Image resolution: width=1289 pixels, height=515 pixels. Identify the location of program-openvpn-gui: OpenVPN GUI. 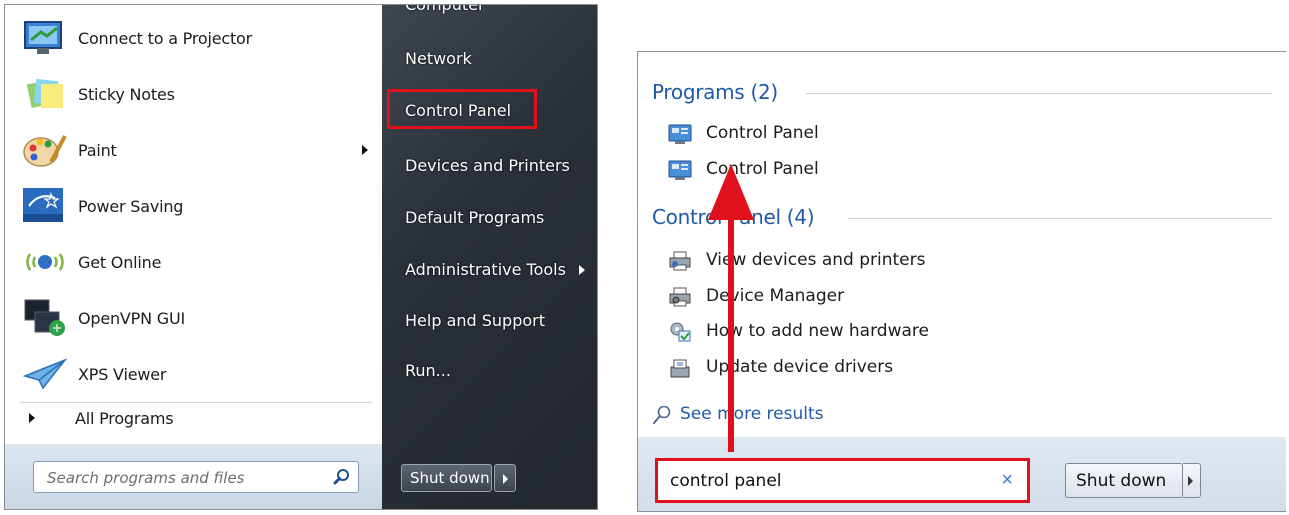
(193, 318).